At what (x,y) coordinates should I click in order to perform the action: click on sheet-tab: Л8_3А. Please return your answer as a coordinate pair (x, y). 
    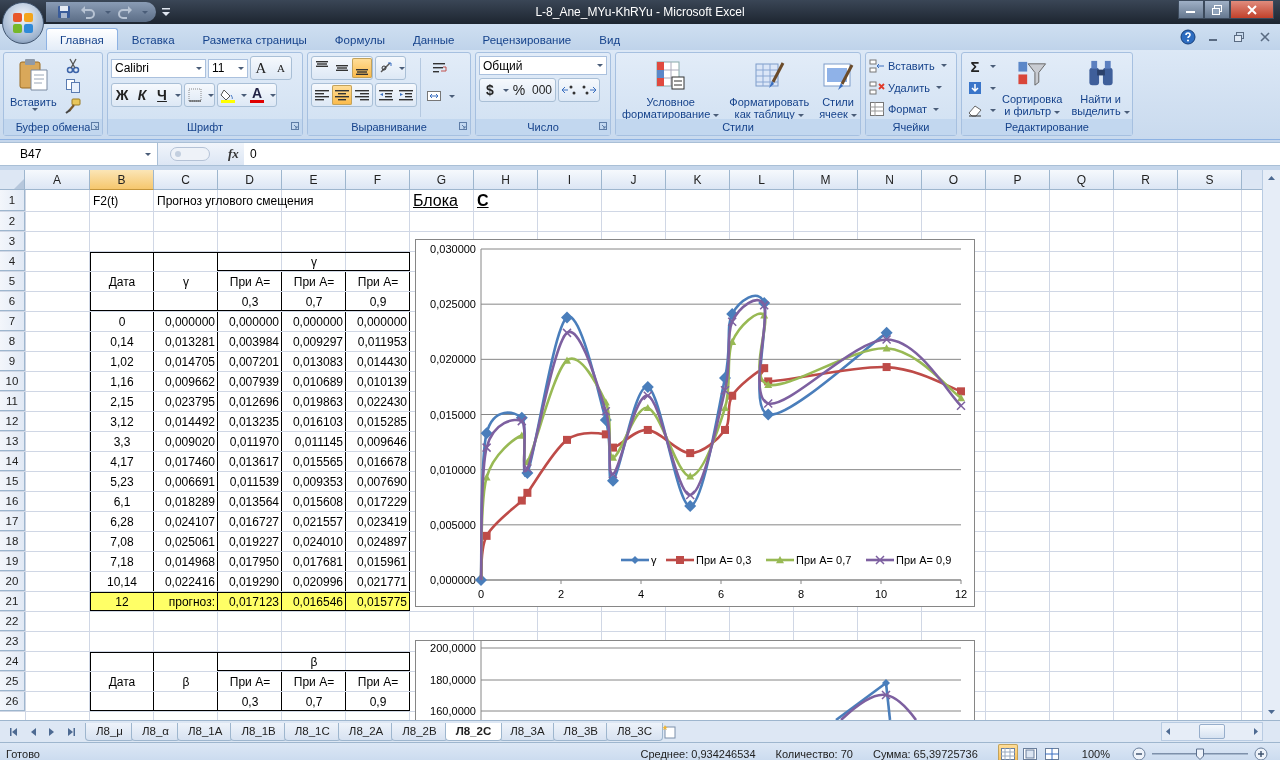
    Looking at the image, I should click on (527, 731).